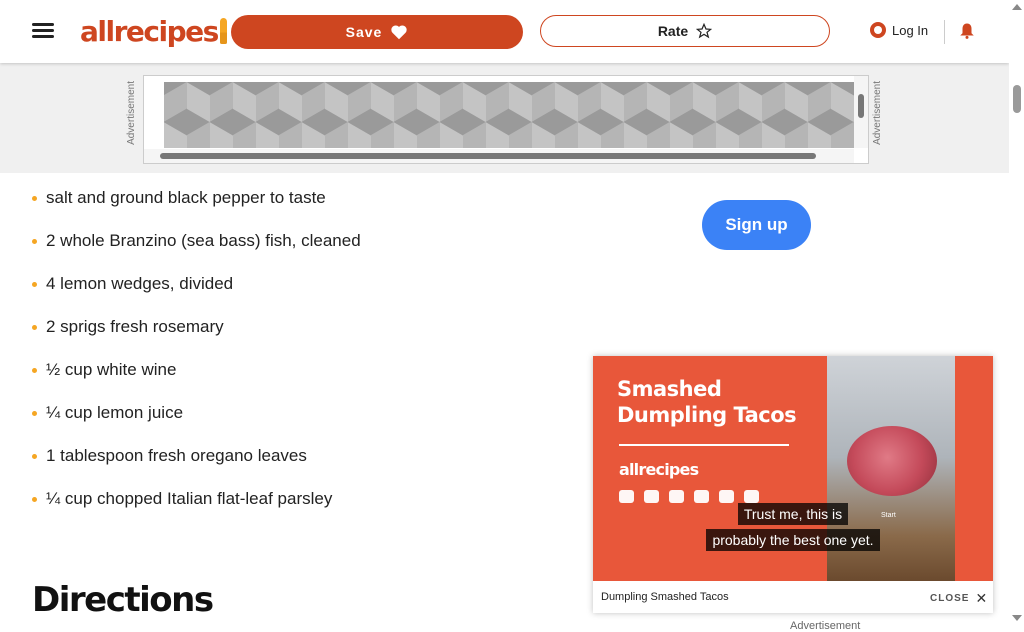 Image resolution: width=1024 pixels, height=632 pixels. Describe the element at coordinates (944, 32) in the screenshot. I see `header-divider` at that location.